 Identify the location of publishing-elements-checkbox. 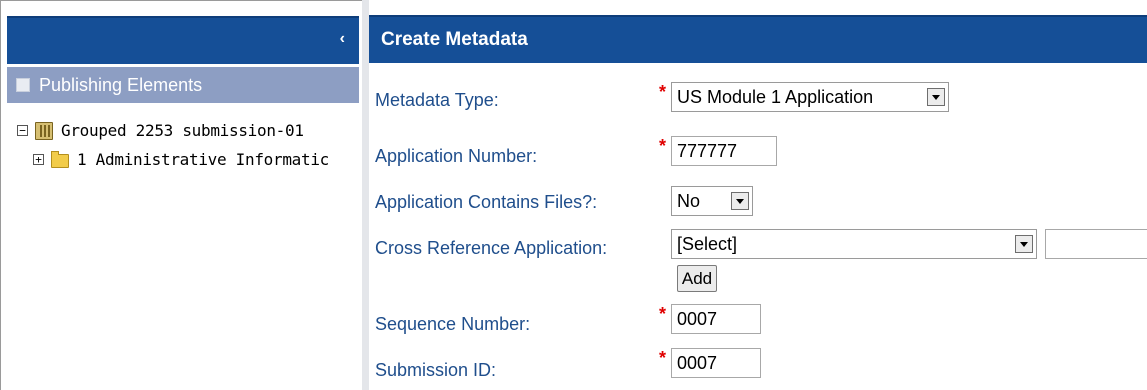
(23, 85).